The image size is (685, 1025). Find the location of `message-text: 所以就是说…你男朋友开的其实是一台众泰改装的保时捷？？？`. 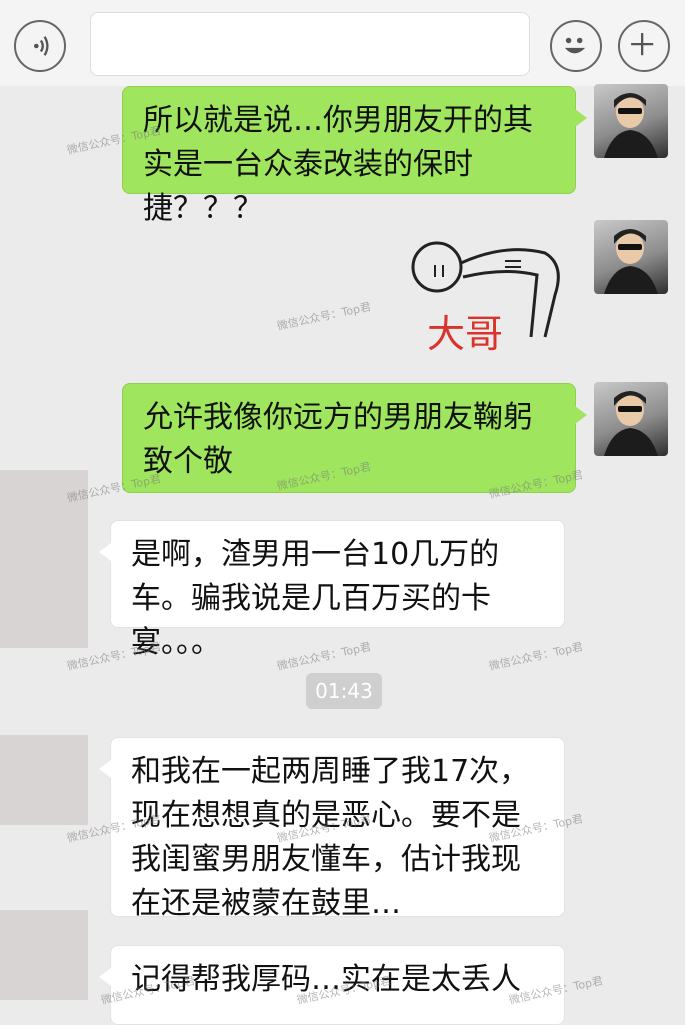

message-text: 所以就是说…你男朋友开的其实是一台众泰改装的保时捷？？？ is located at coordinates (338, 164).